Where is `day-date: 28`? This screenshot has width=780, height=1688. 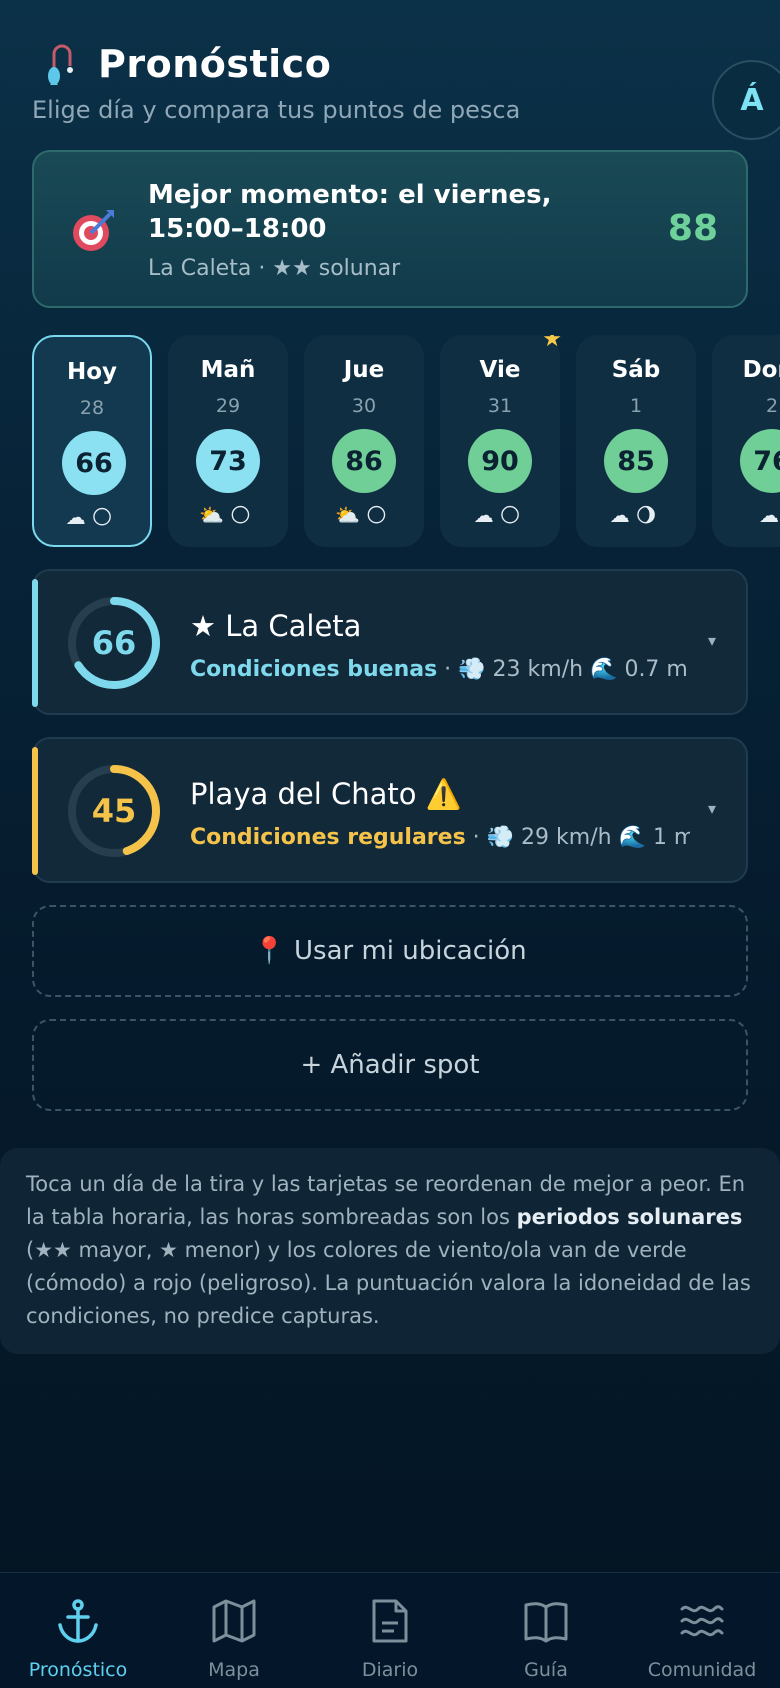 day-date: 28 is located at coordinates (92, 408).